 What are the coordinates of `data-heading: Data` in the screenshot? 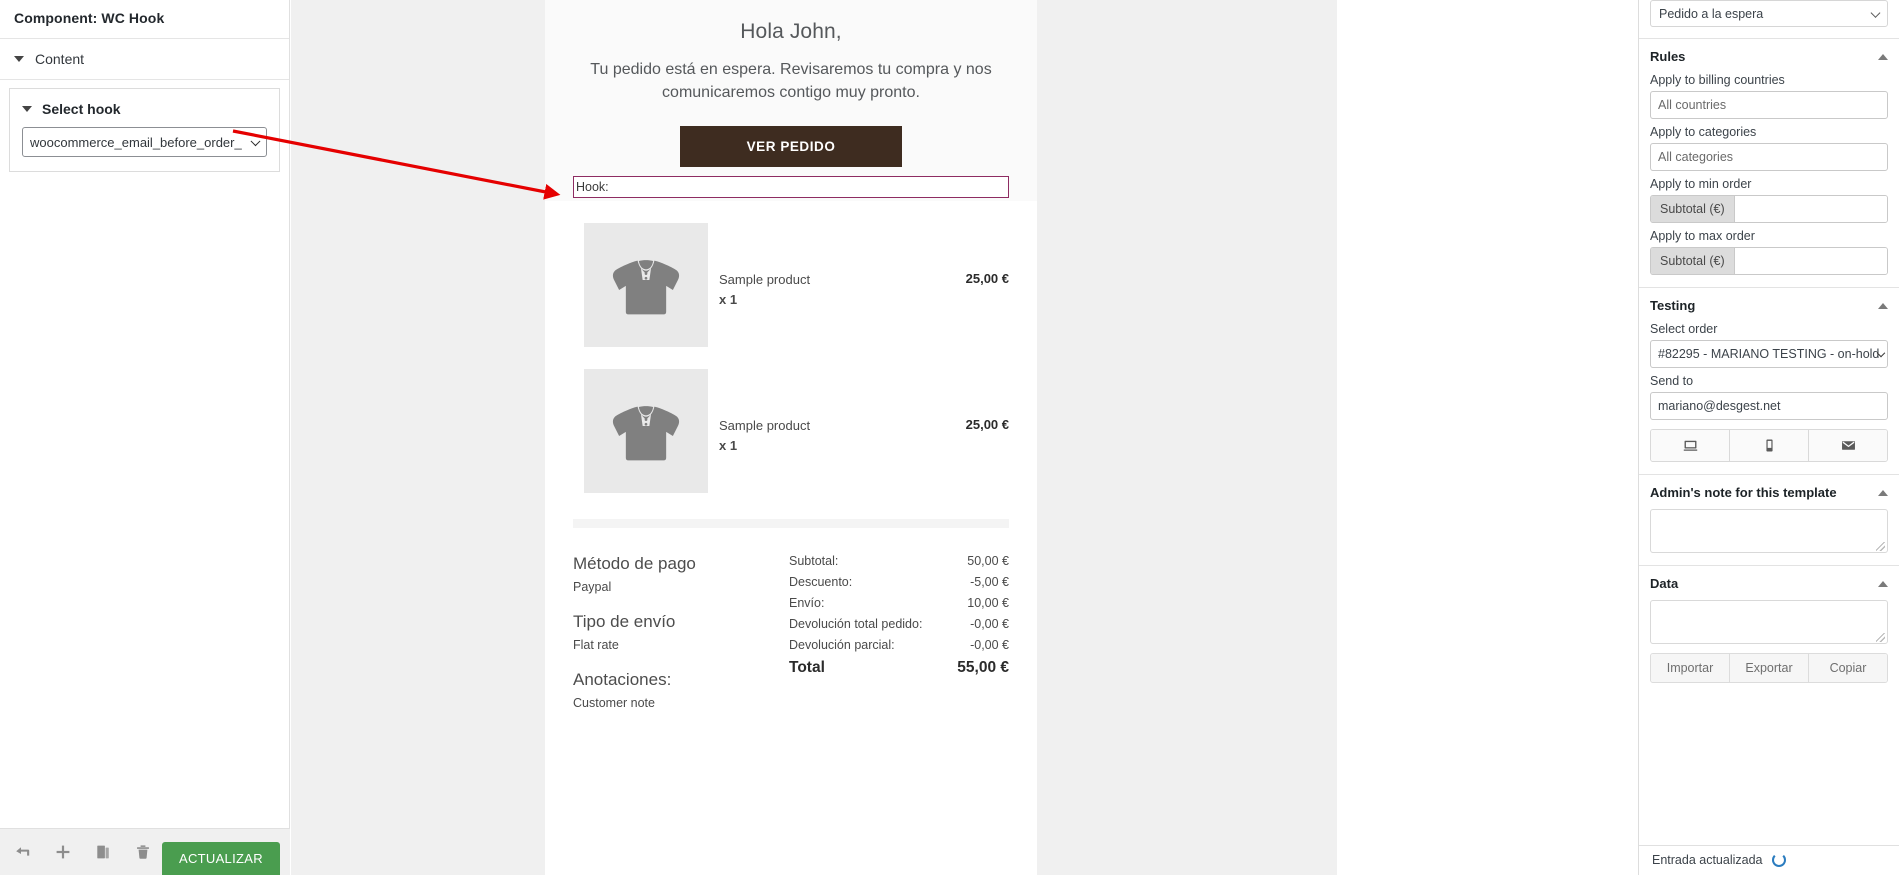 It's located at (1664, 583).